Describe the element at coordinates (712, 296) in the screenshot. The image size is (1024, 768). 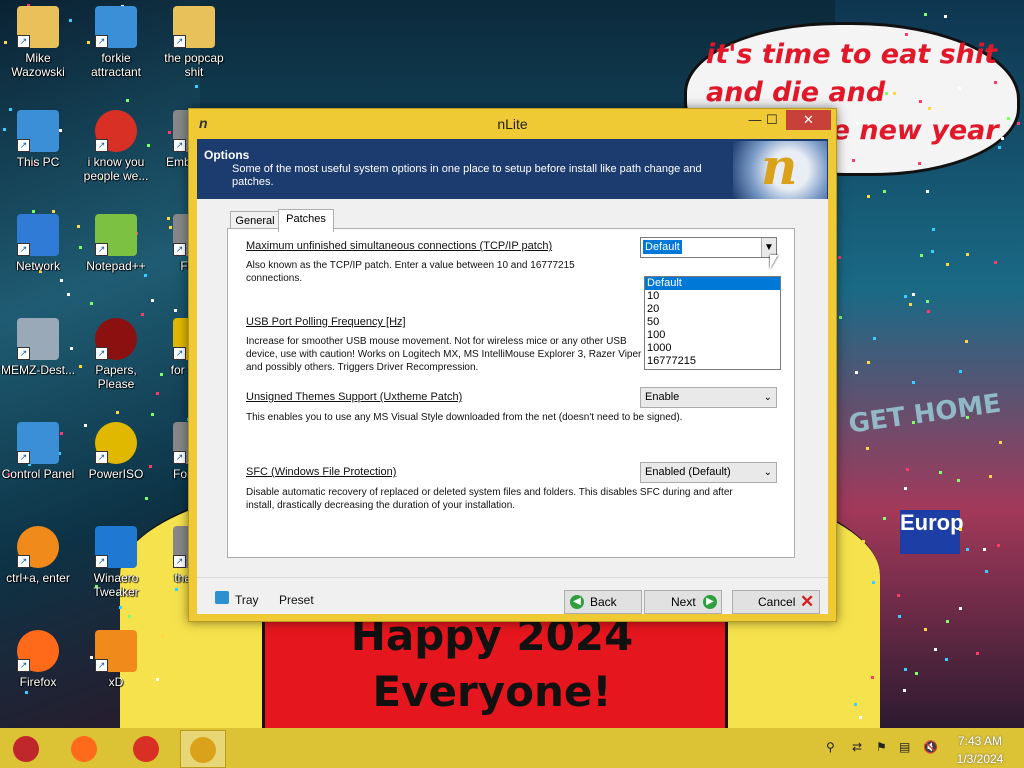
I see `dropdown-option: 10` at that location.